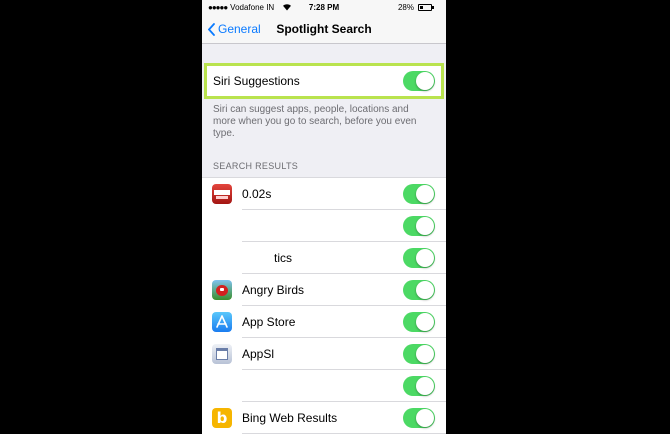 This screenshot has width=670, height=434. I want to click on app-name: tics, so click(283, 258).